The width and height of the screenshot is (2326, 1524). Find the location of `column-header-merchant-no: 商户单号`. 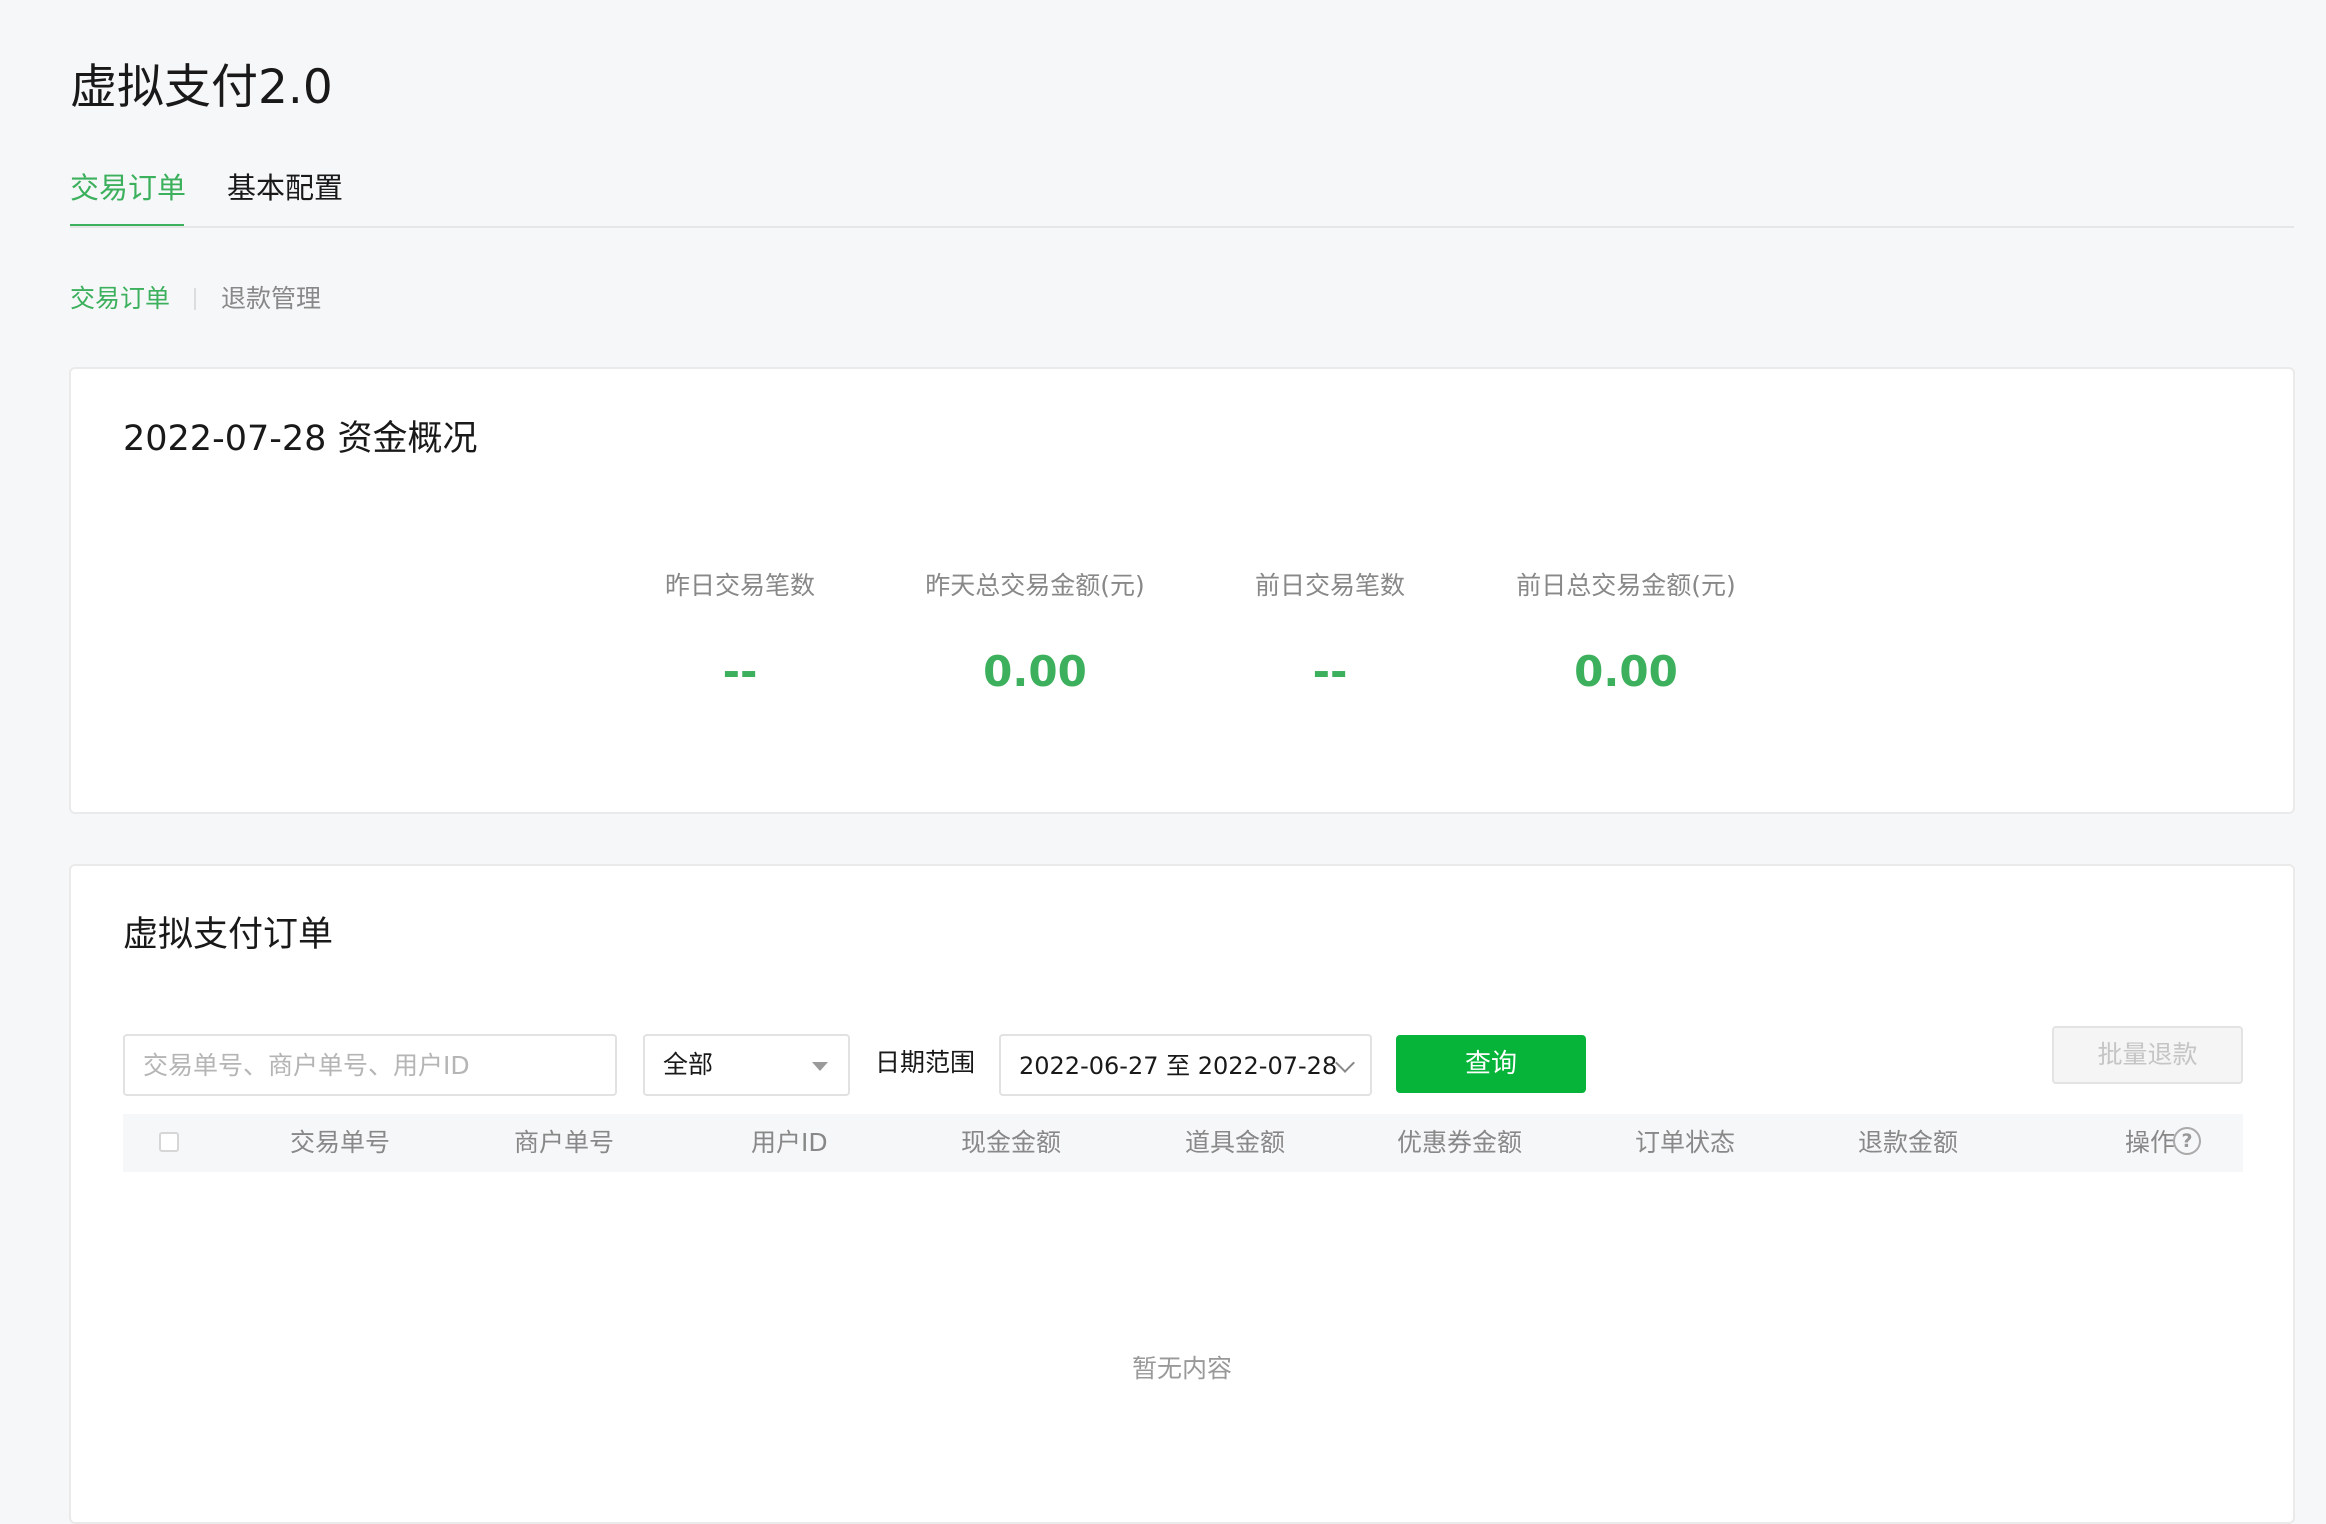

column-header-merchant-no: 商户单号 is located at coordinates (564, 1142).